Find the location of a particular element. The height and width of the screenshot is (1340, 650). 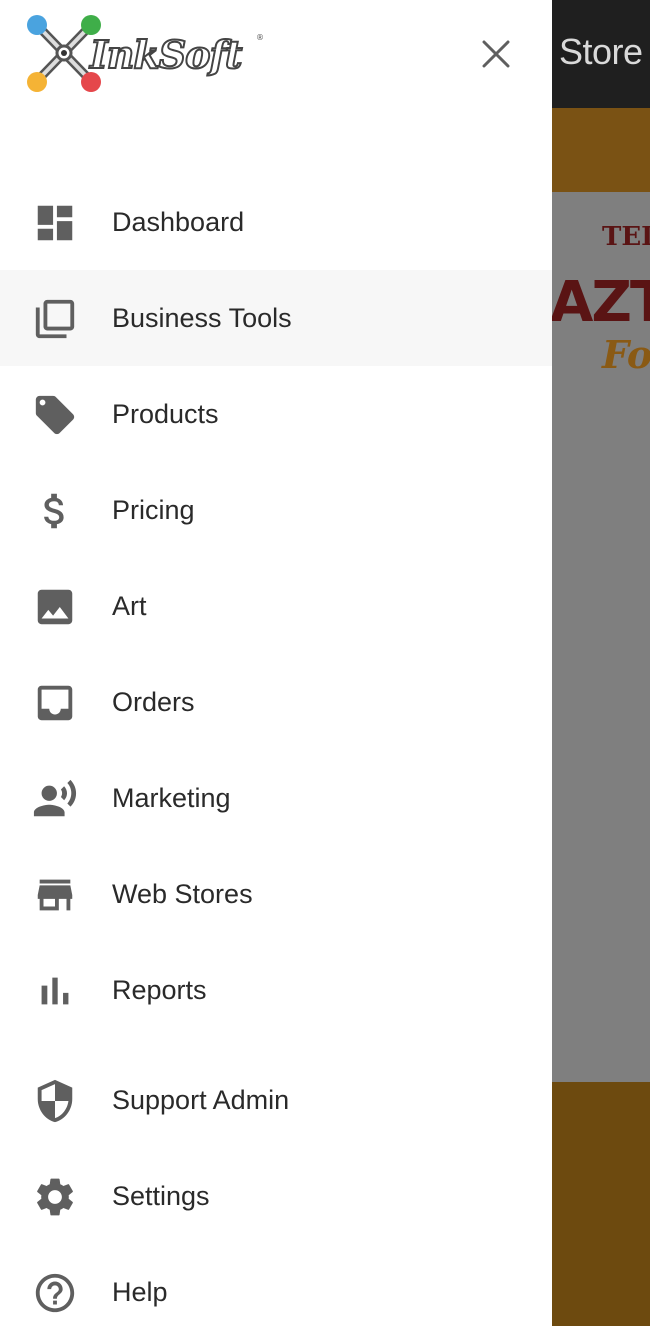

hero-text-line1: TEI is located at coordinates (626, 237).